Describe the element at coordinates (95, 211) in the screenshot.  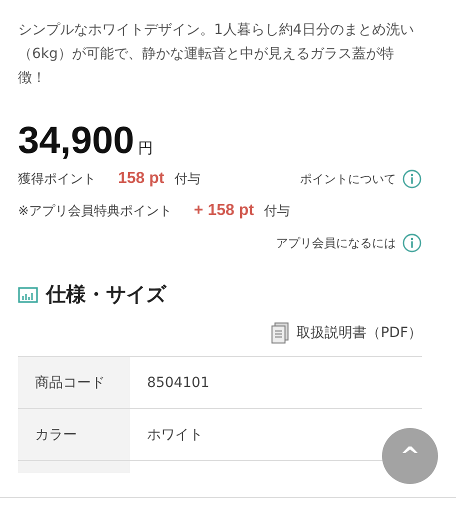
I see `points-label: ※アプリ会員特典ポイント` at that location.